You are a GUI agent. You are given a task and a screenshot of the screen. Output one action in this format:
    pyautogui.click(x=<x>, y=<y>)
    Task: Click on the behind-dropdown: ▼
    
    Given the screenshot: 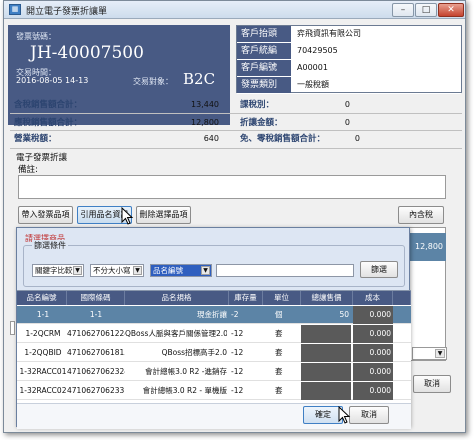 What is the action you would take?
    pyautogui.click(x=429, y=353)
    